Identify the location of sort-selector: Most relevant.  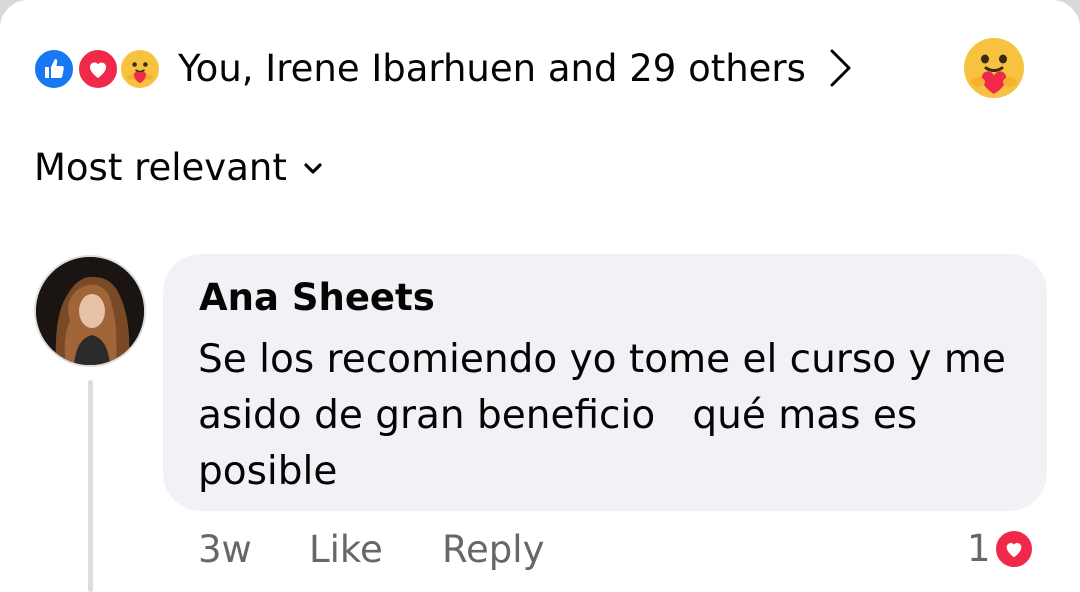
(179, 167).